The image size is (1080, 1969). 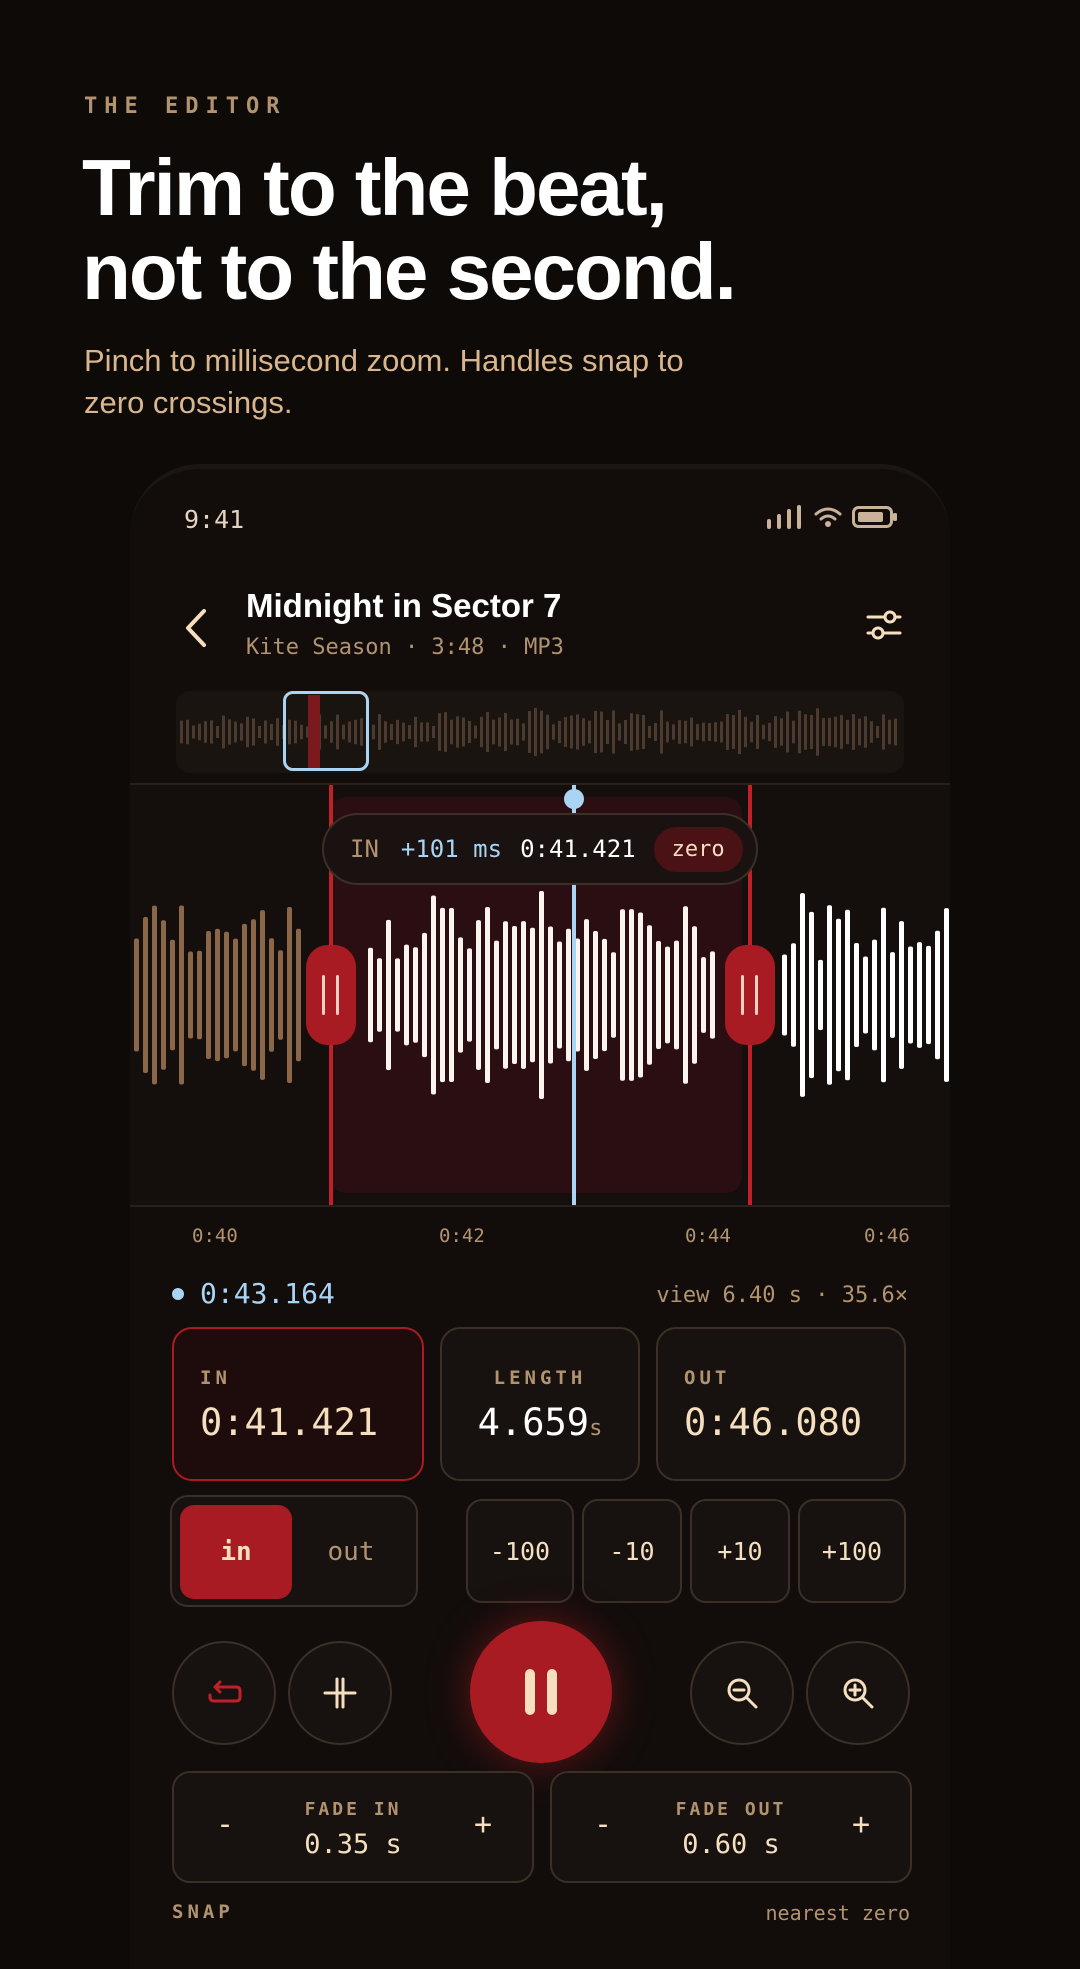 I want to click on zoom-out-button, so click(x=742, y=1693).